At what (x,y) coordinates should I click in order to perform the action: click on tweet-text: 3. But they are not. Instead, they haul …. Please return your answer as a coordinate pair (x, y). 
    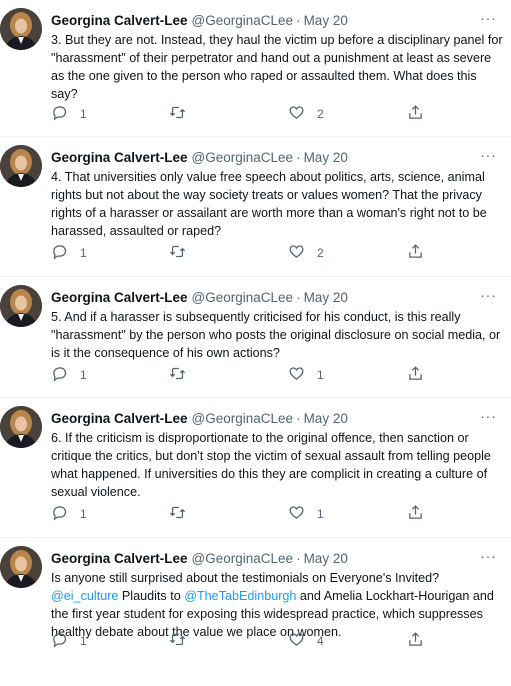
    Looking at the image, I should click on (277, 67).